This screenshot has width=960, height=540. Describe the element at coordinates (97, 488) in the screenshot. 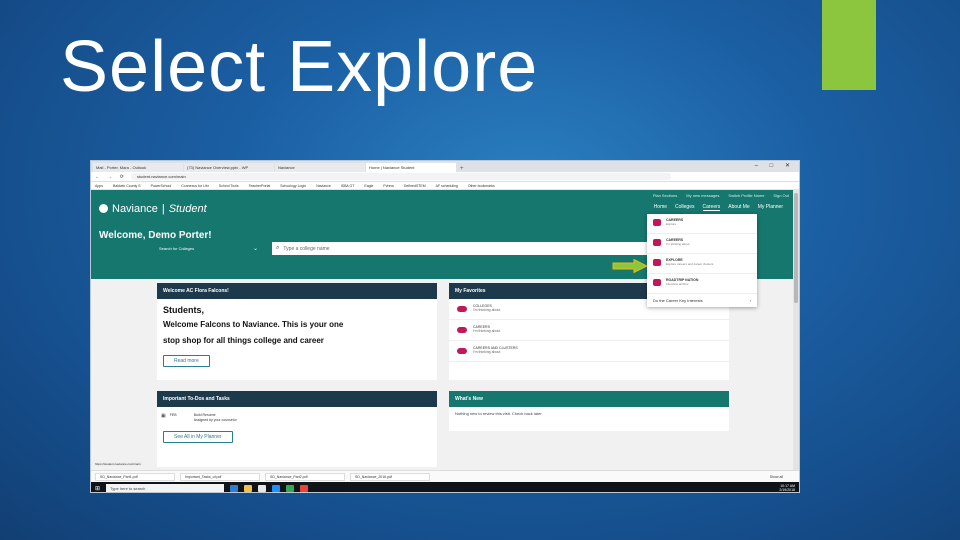

I see `windows-start-icon: ⊞` at that location.